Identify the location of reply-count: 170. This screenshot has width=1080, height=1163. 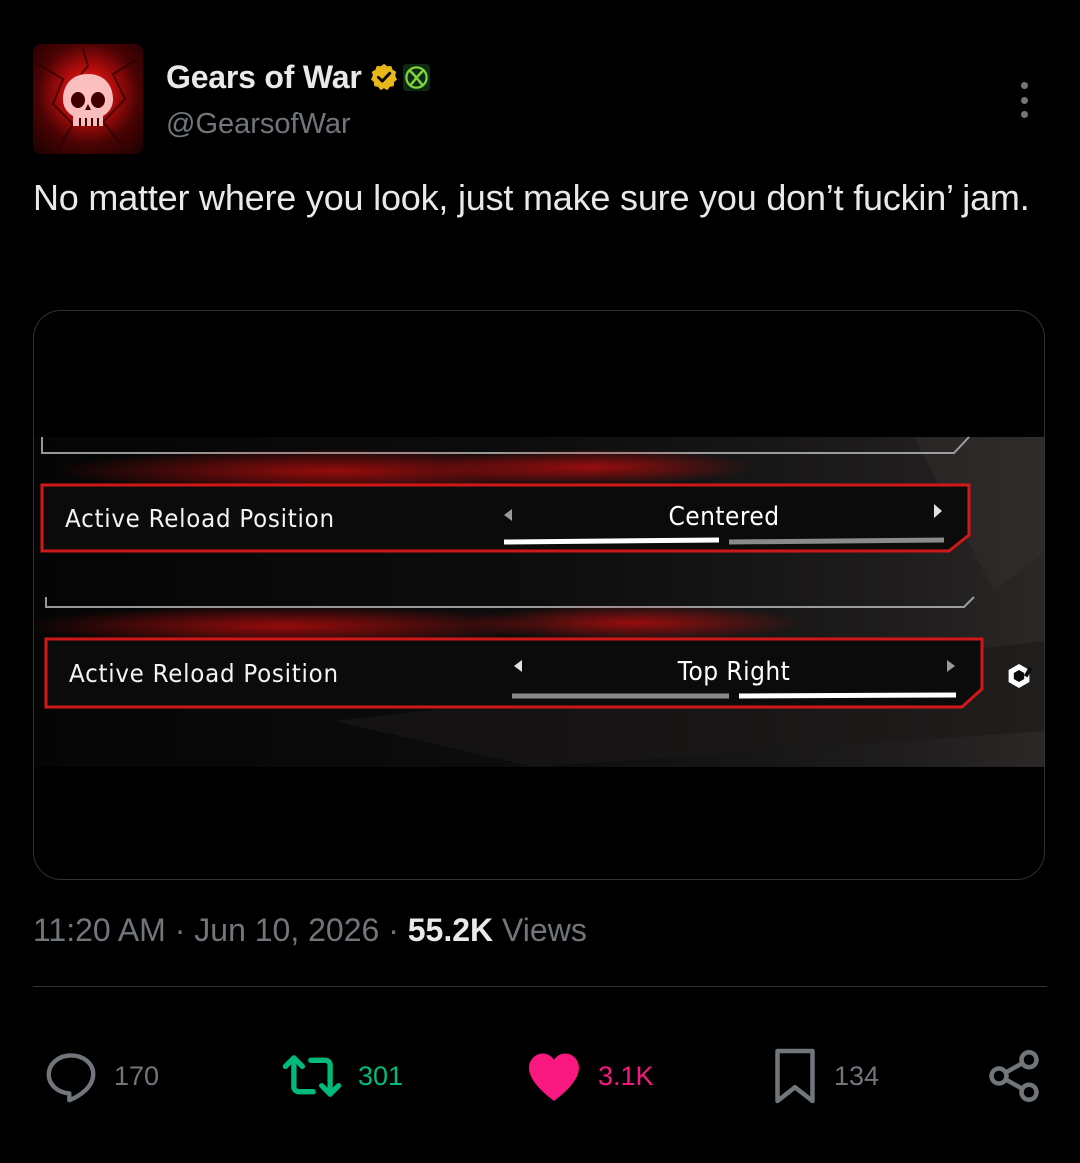
(137, 1075).